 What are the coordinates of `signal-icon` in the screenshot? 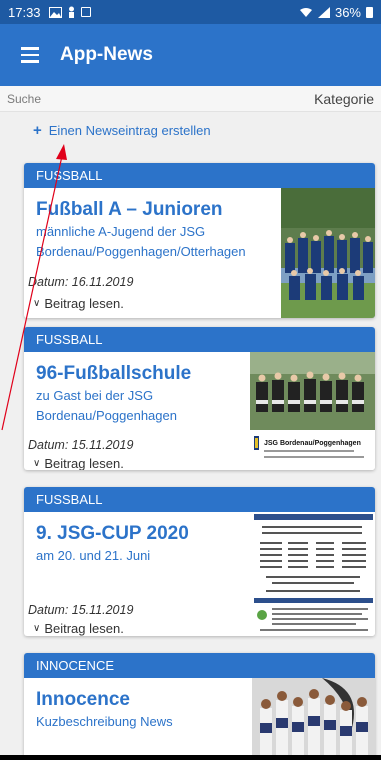 It's located at (323, 12).